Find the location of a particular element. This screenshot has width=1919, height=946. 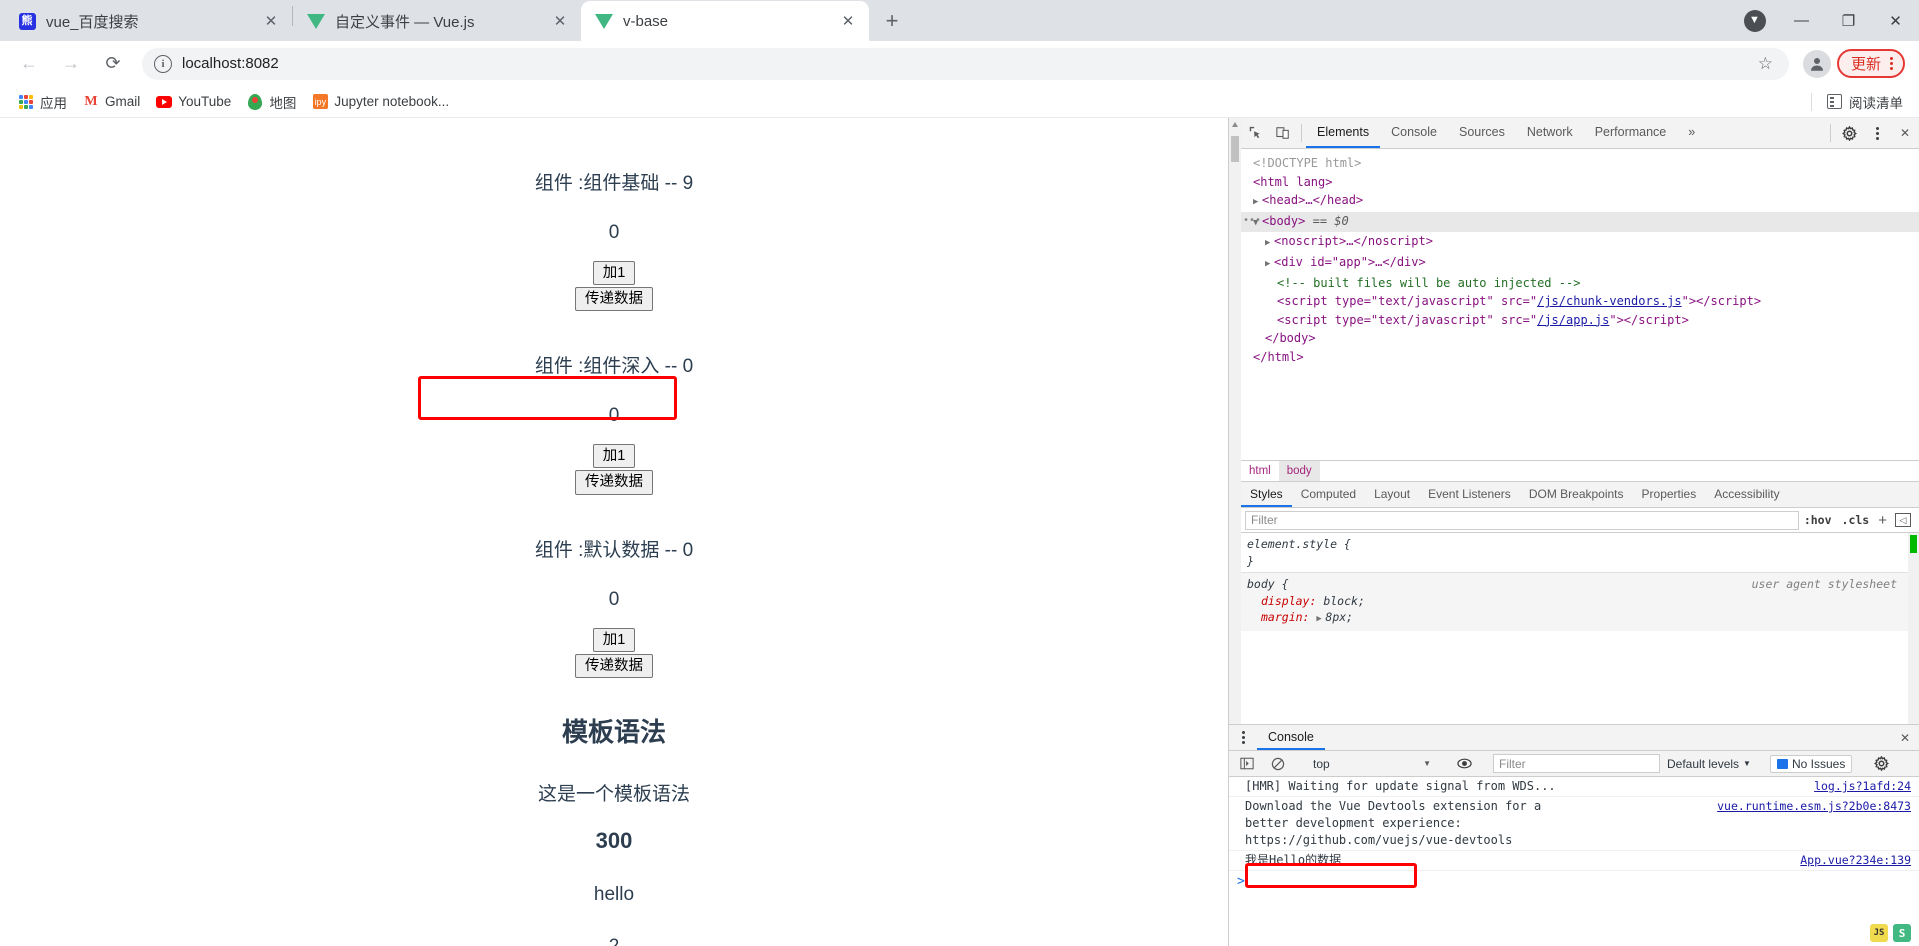

toggle-sidebar-icon: ◁ is located at coordinates (1903, 520).